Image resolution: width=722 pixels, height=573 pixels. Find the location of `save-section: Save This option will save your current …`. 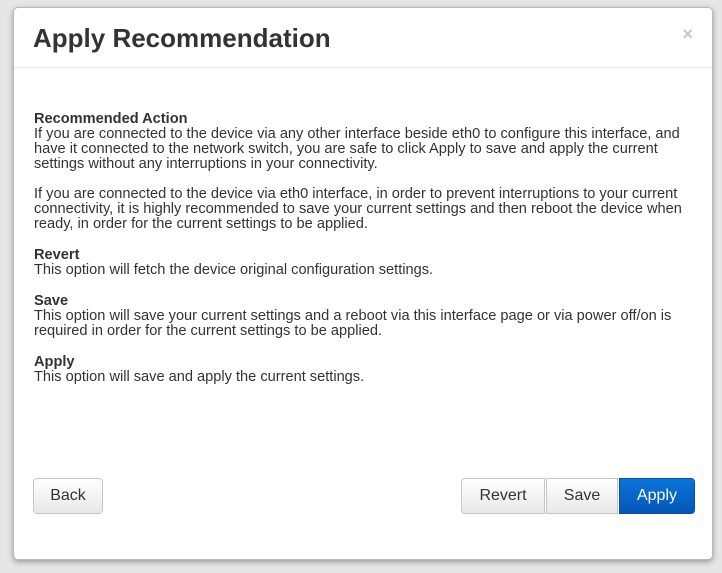

save-section: Save This option will save your current … is located at coordinates (366, 316).